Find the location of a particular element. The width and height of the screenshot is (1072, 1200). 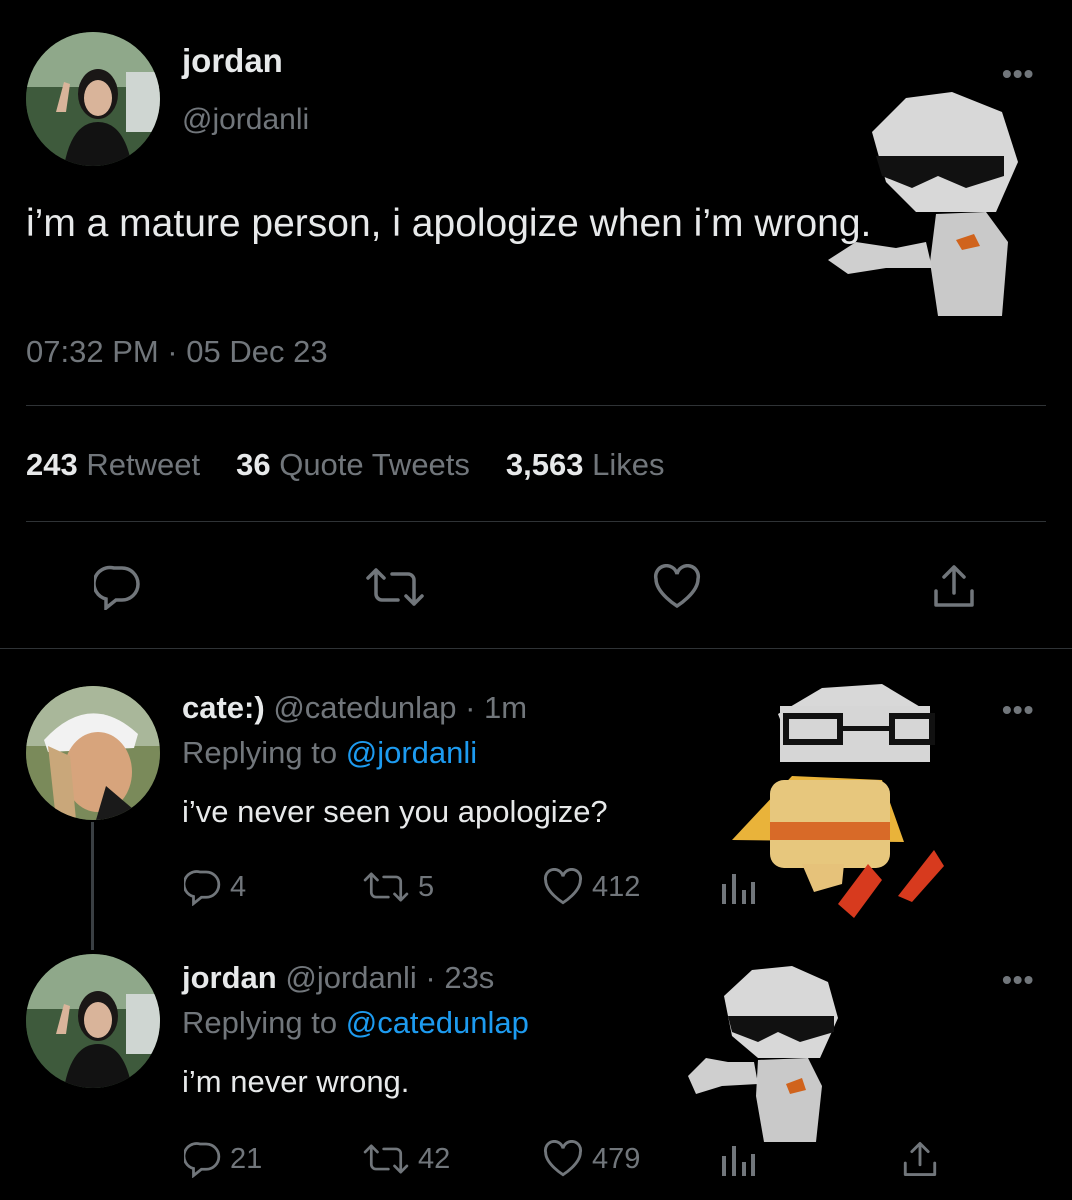

retweet-count: 42 is located at coordinates (434, 1158).